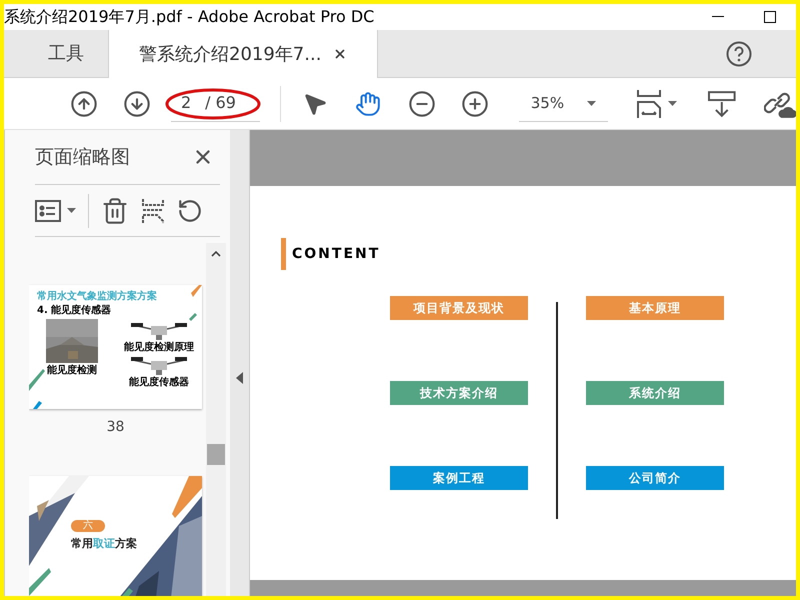 Image resolution: width=800 pixels, height=600 pixels. Describe the element at coordinates (189, 17) in the screenshot. I see `window-title: 系统介绍2019年7月.pdf - Adobe Acrobat Pro DC` at that location.